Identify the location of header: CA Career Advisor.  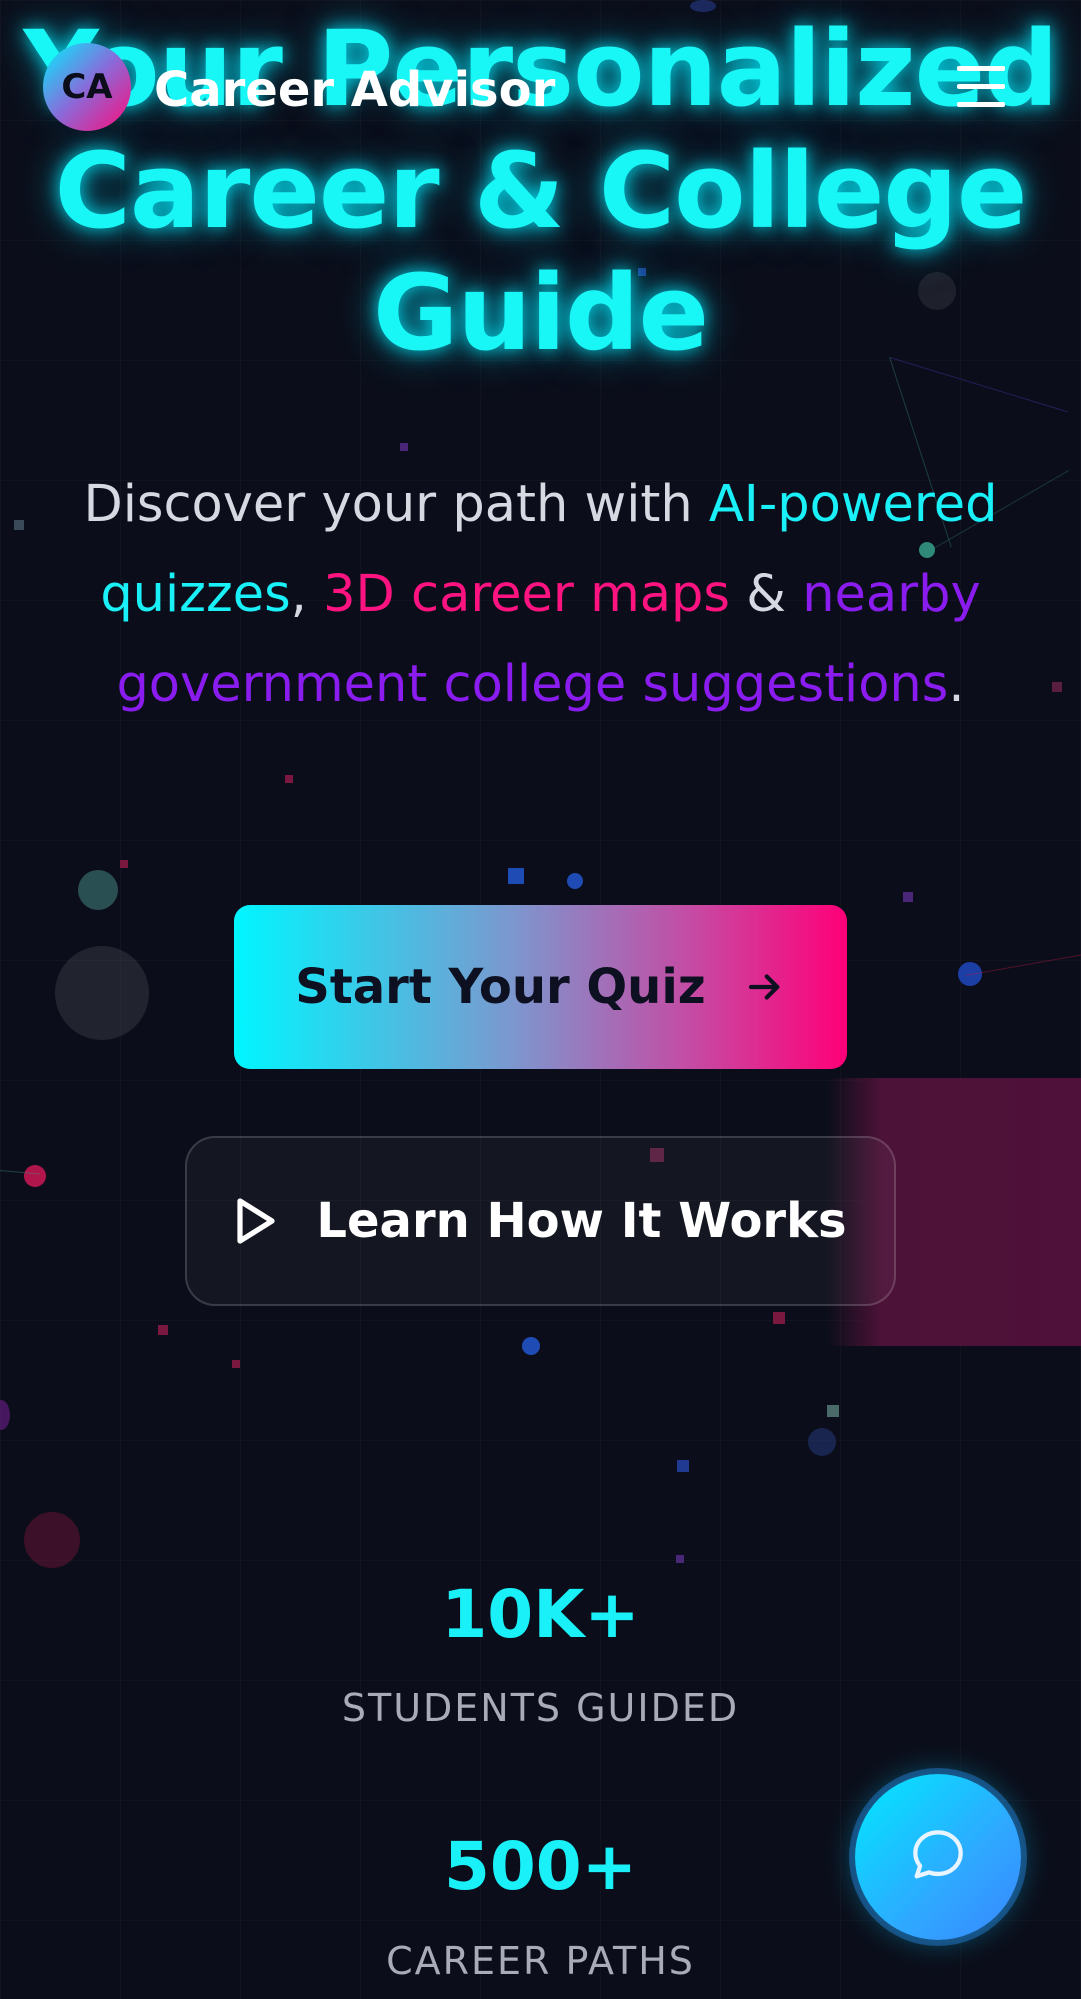
(540, 88).